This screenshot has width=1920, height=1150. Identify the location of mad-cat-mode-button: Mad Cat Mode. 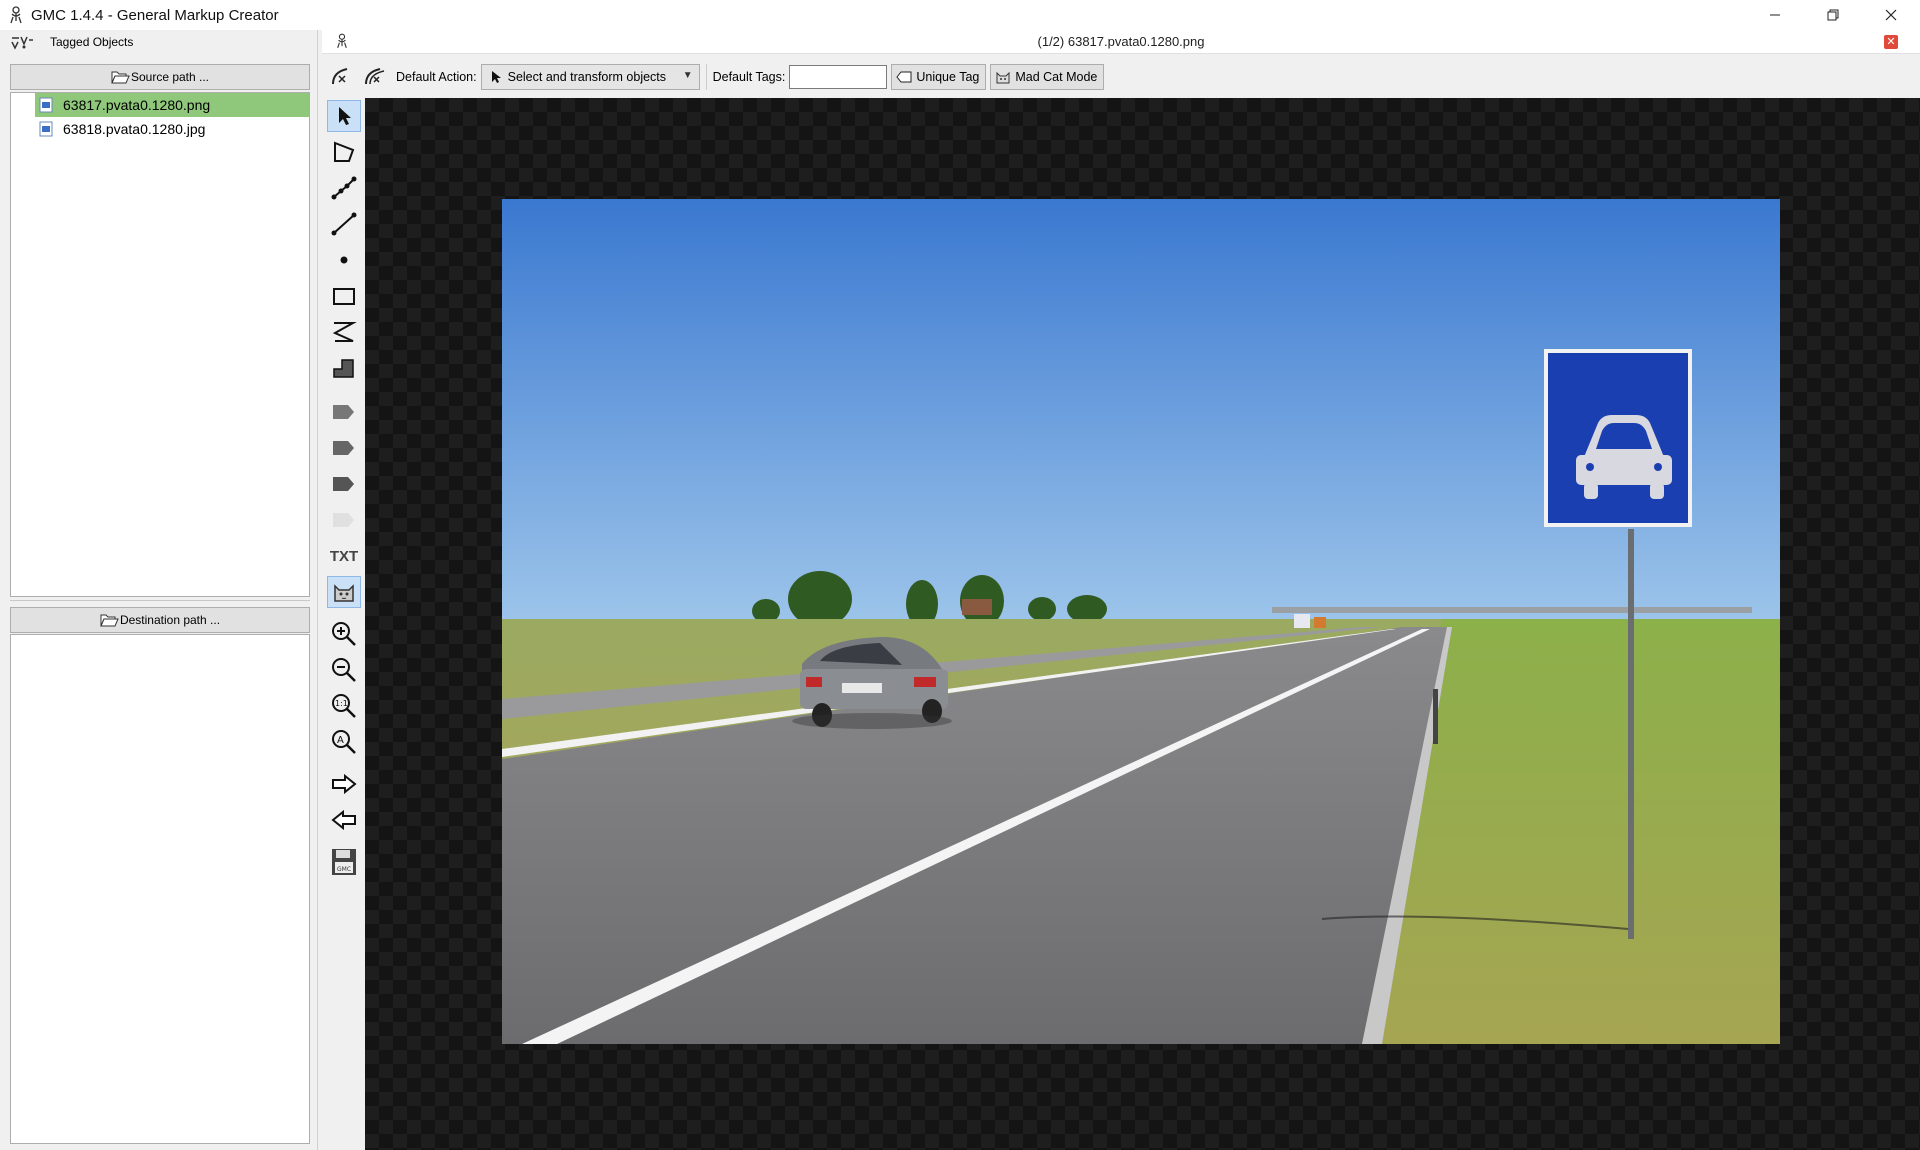
(1047, 77).